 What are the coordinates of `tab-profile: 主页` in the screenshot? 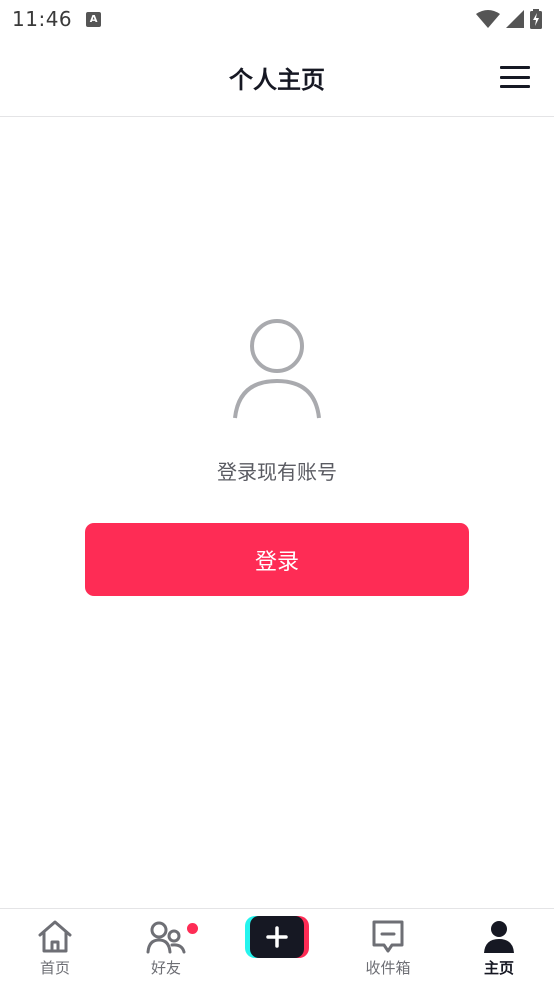 It's located at (499, 946).